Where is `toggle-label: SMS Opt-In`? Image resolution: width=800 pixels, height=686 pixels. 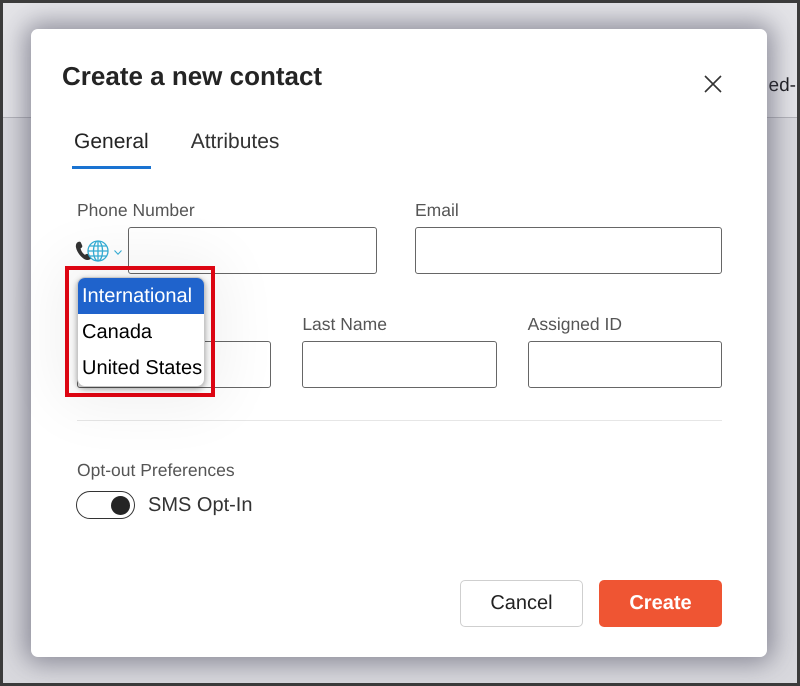
toggle-label: SMS Opt-In is located at coordinates (200, 505).